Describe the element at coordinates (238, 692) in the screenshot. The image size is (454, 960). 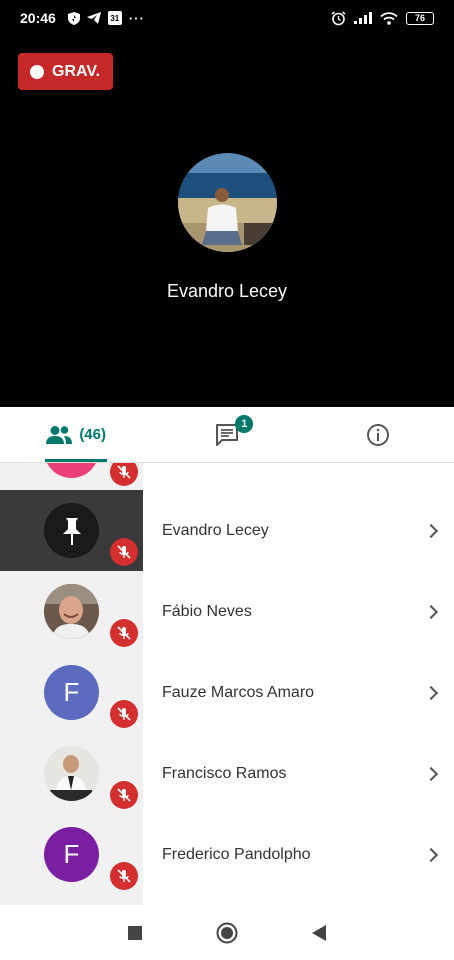
I see `participant-name: Fauze Marcos Amaro` at that location.